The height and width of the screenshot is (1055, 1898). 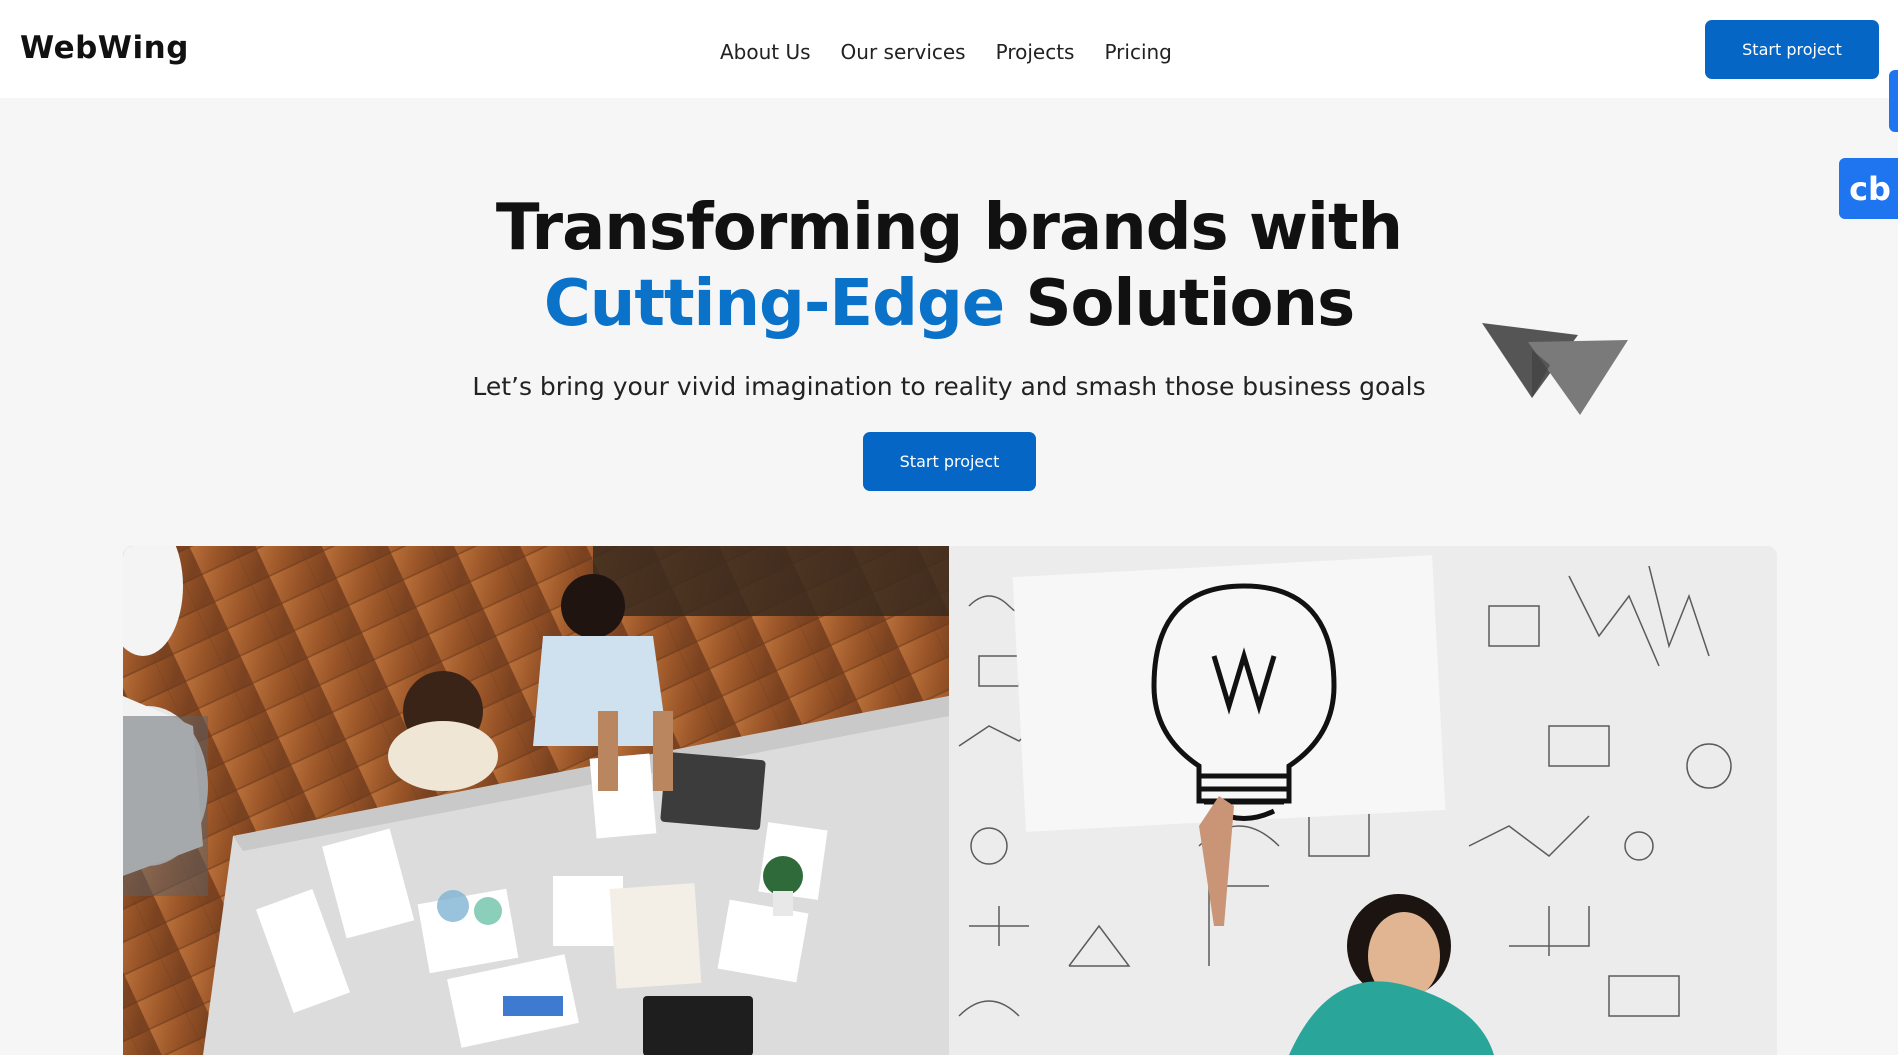 What do you see at coordinates (1893, 101) in the screenshot?
I see `side-tab` at bounding box center [1893, 101].